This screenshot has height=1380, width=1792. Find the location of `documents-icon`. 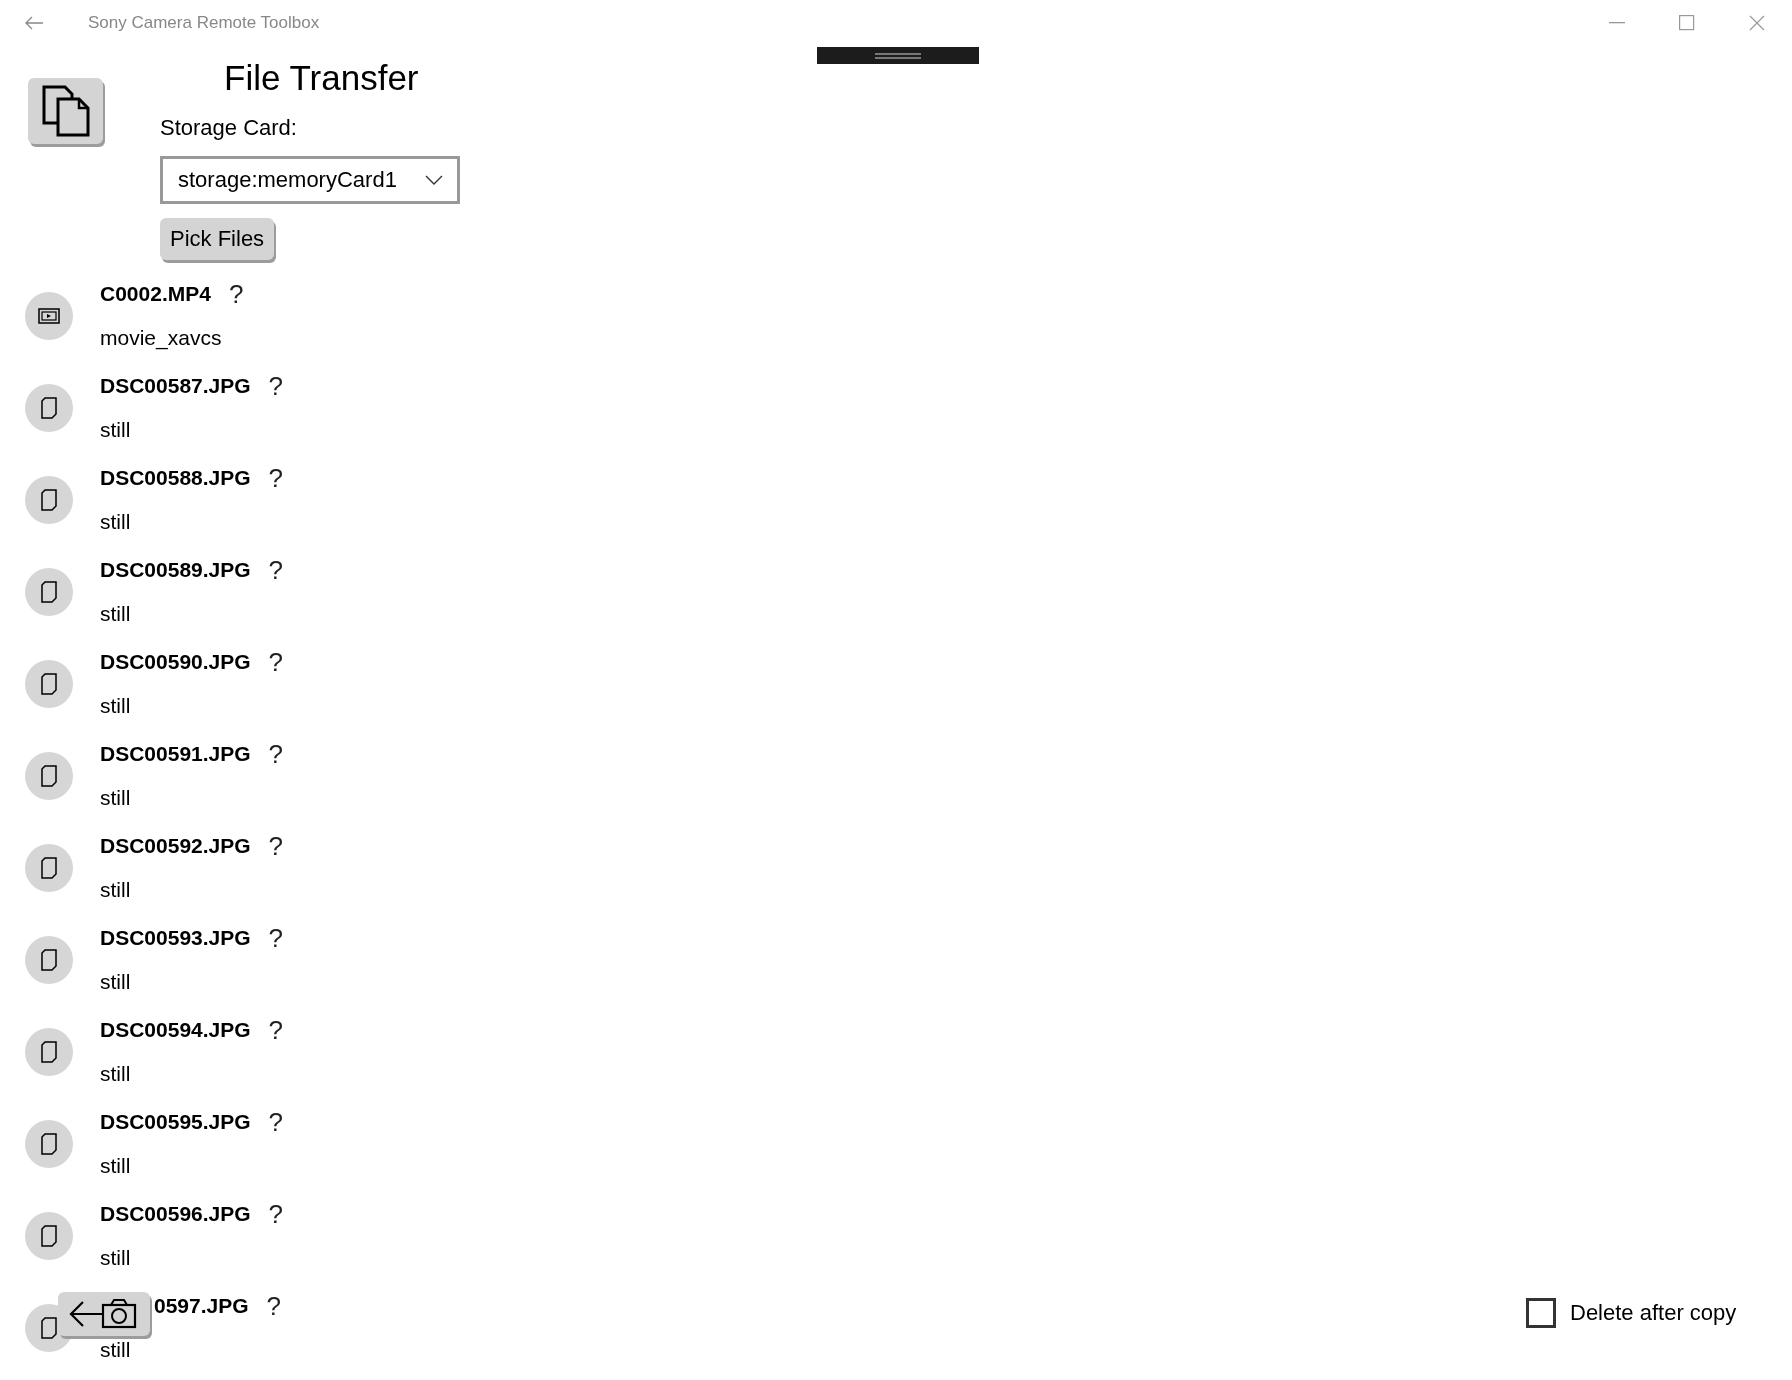

documents-icon is located at coordinates (65, 111).